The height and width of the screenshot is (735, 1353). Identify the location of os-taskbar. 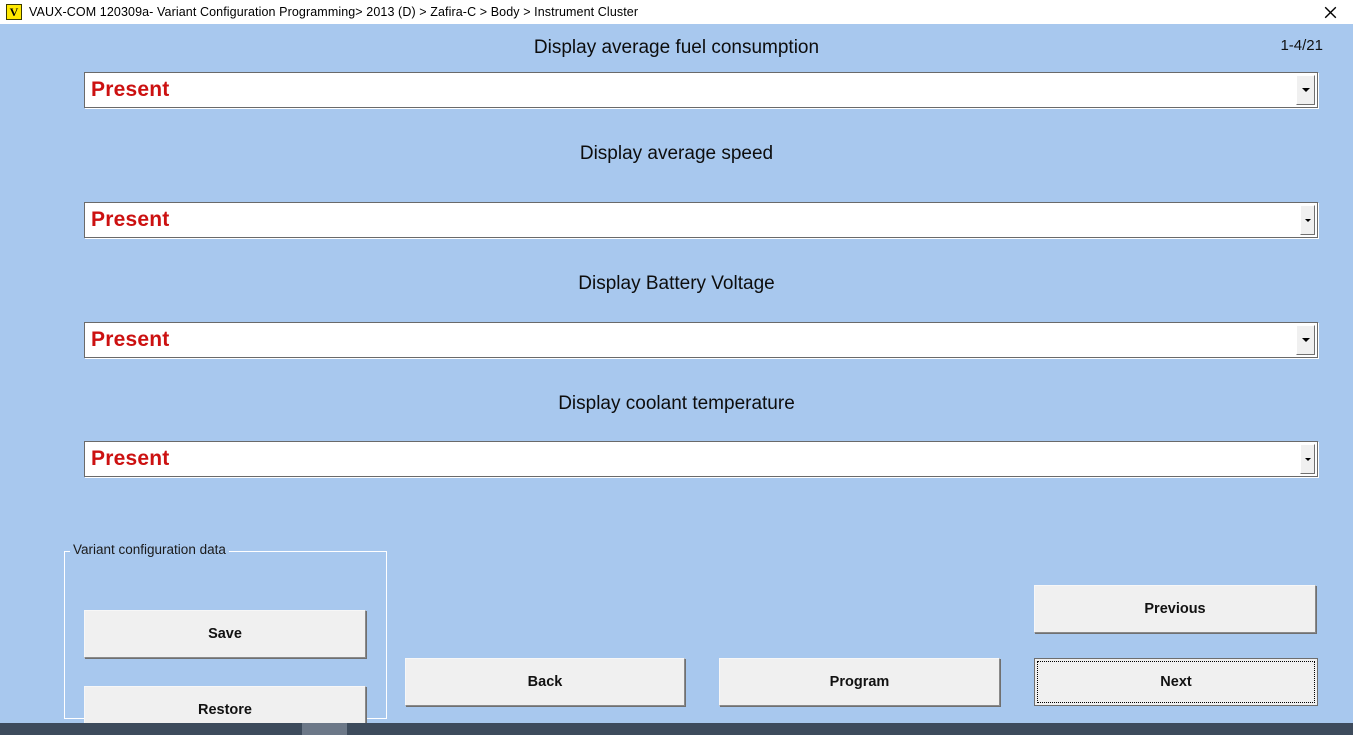
(676, 729).